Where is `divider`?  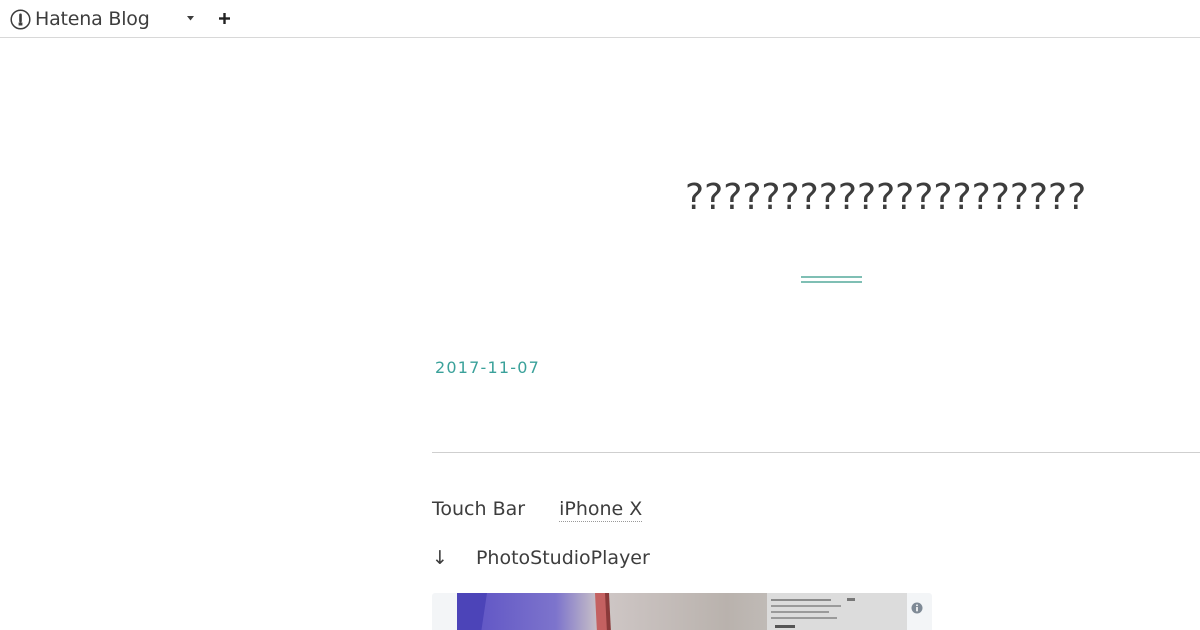 divider is located at coordinates (816, 452).